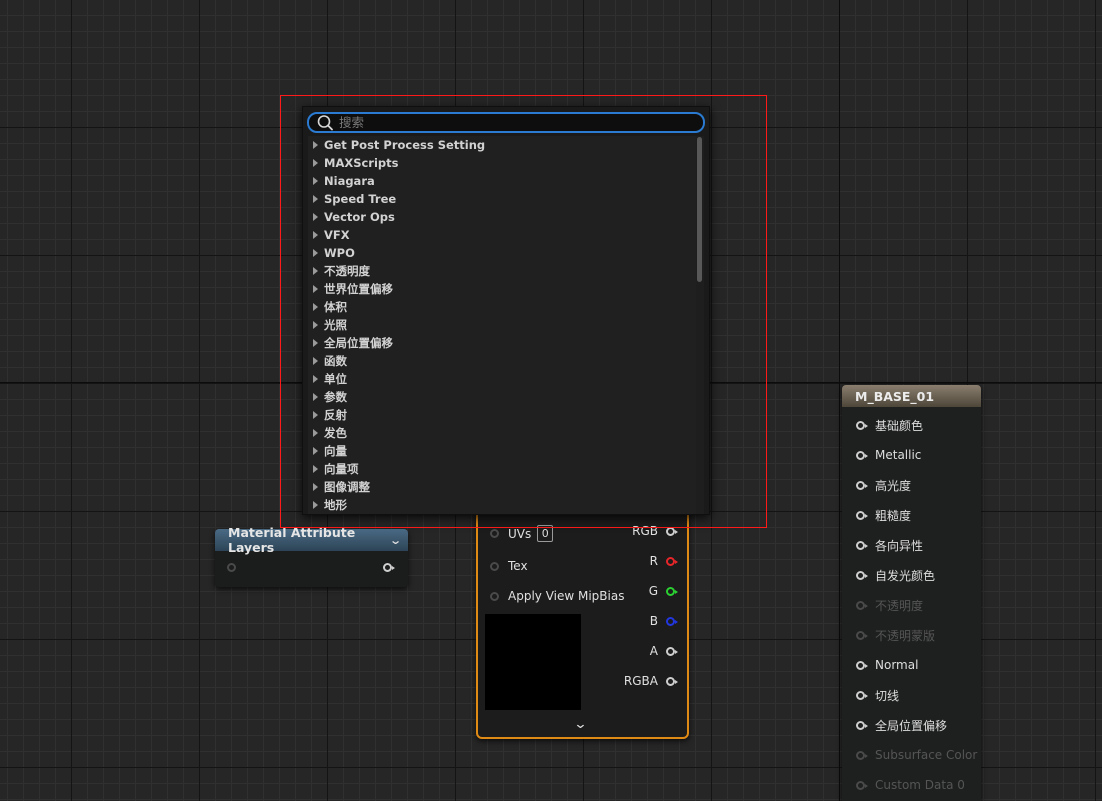 This screenshot has height=801, width=1102. Describe the element at coordinates (502, 217) in the screenshot. I see `category-item: Vector Ops` at that location.